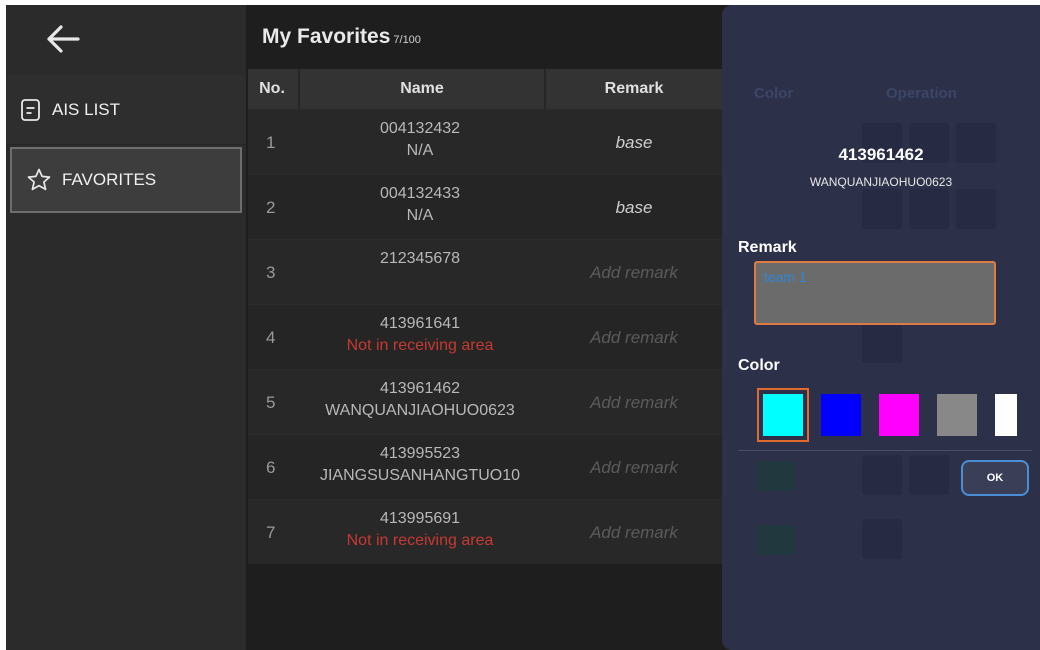 The height and width of the screenshot is (650, 1040). What do you see at coordinates (272, 88) in the screenshot?
I see `column-header-no: No.` at bounding box center [272, 88].